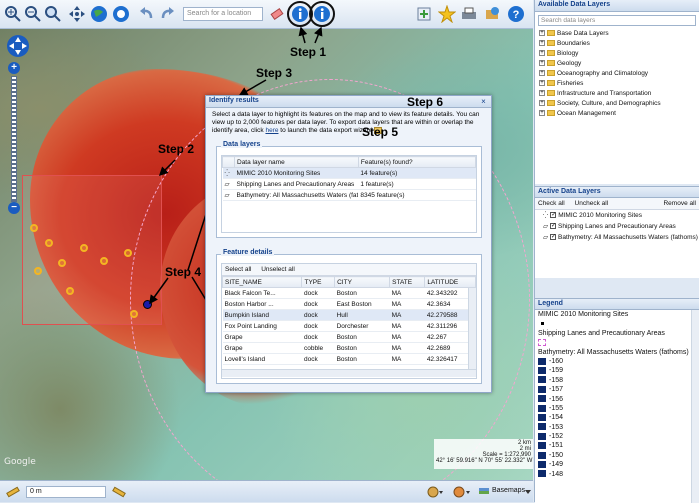 This screenshot has height=503, width=699. What do you see at coordinates (617, 54) in the screenshot?
I see `tree-item: + Biology` at bounding box center [617, 54].